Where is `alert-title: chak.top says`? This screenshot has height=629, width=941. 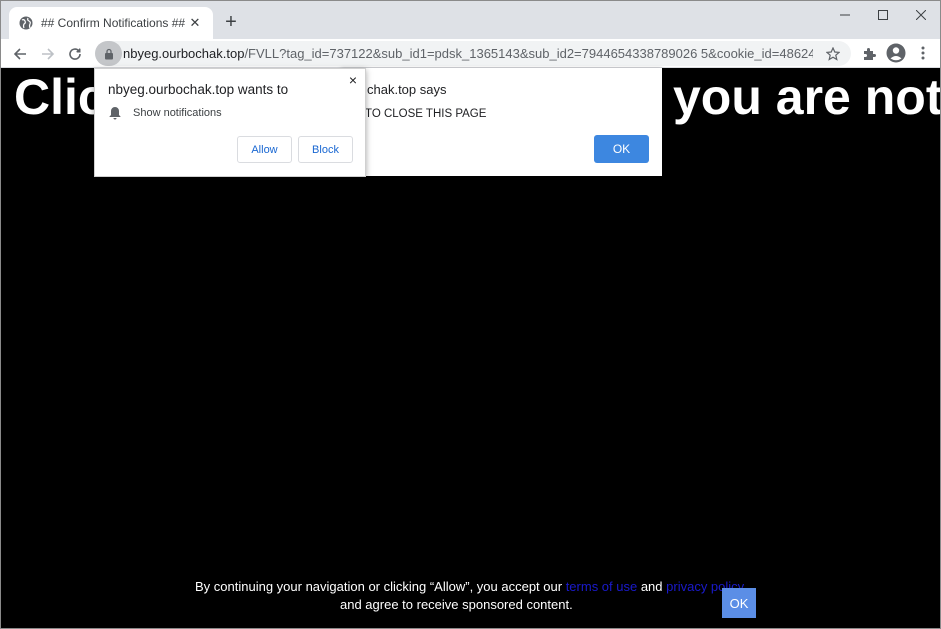
alert-title: chak.top says is located at coordinates (407, 89).